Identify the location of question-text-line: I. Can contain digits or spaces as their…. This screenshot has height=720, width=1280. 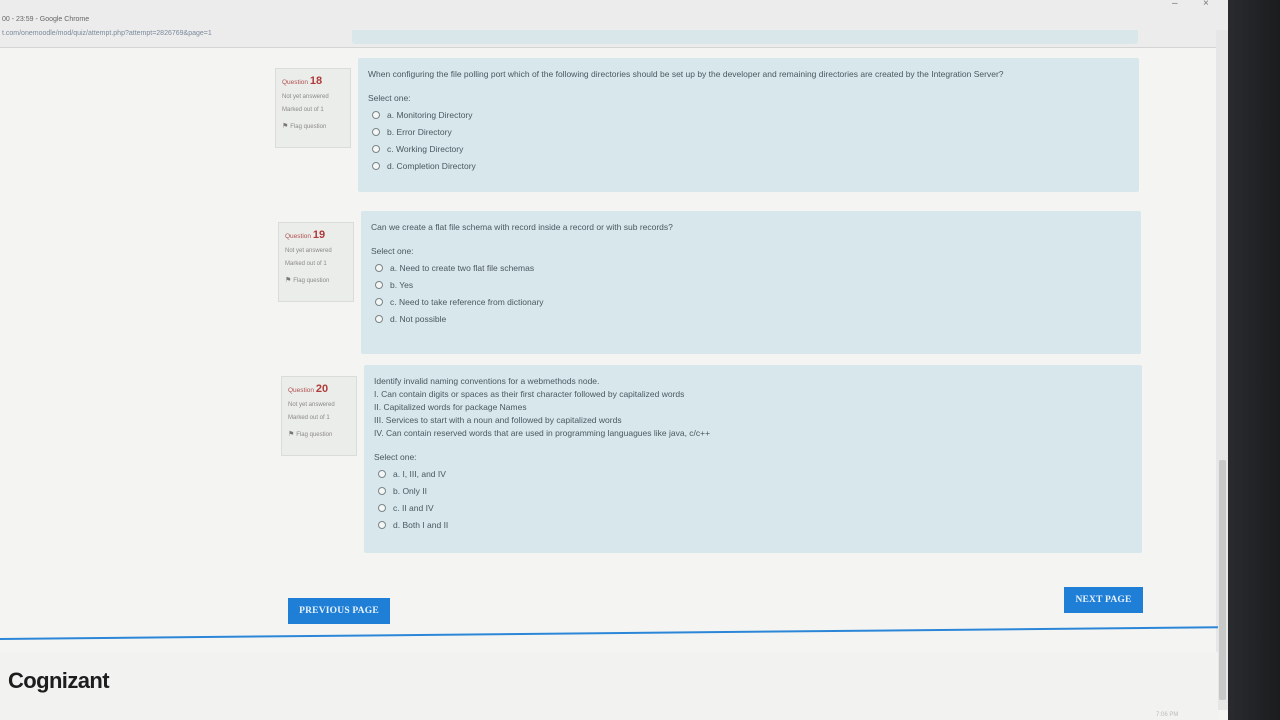
(529, 394).